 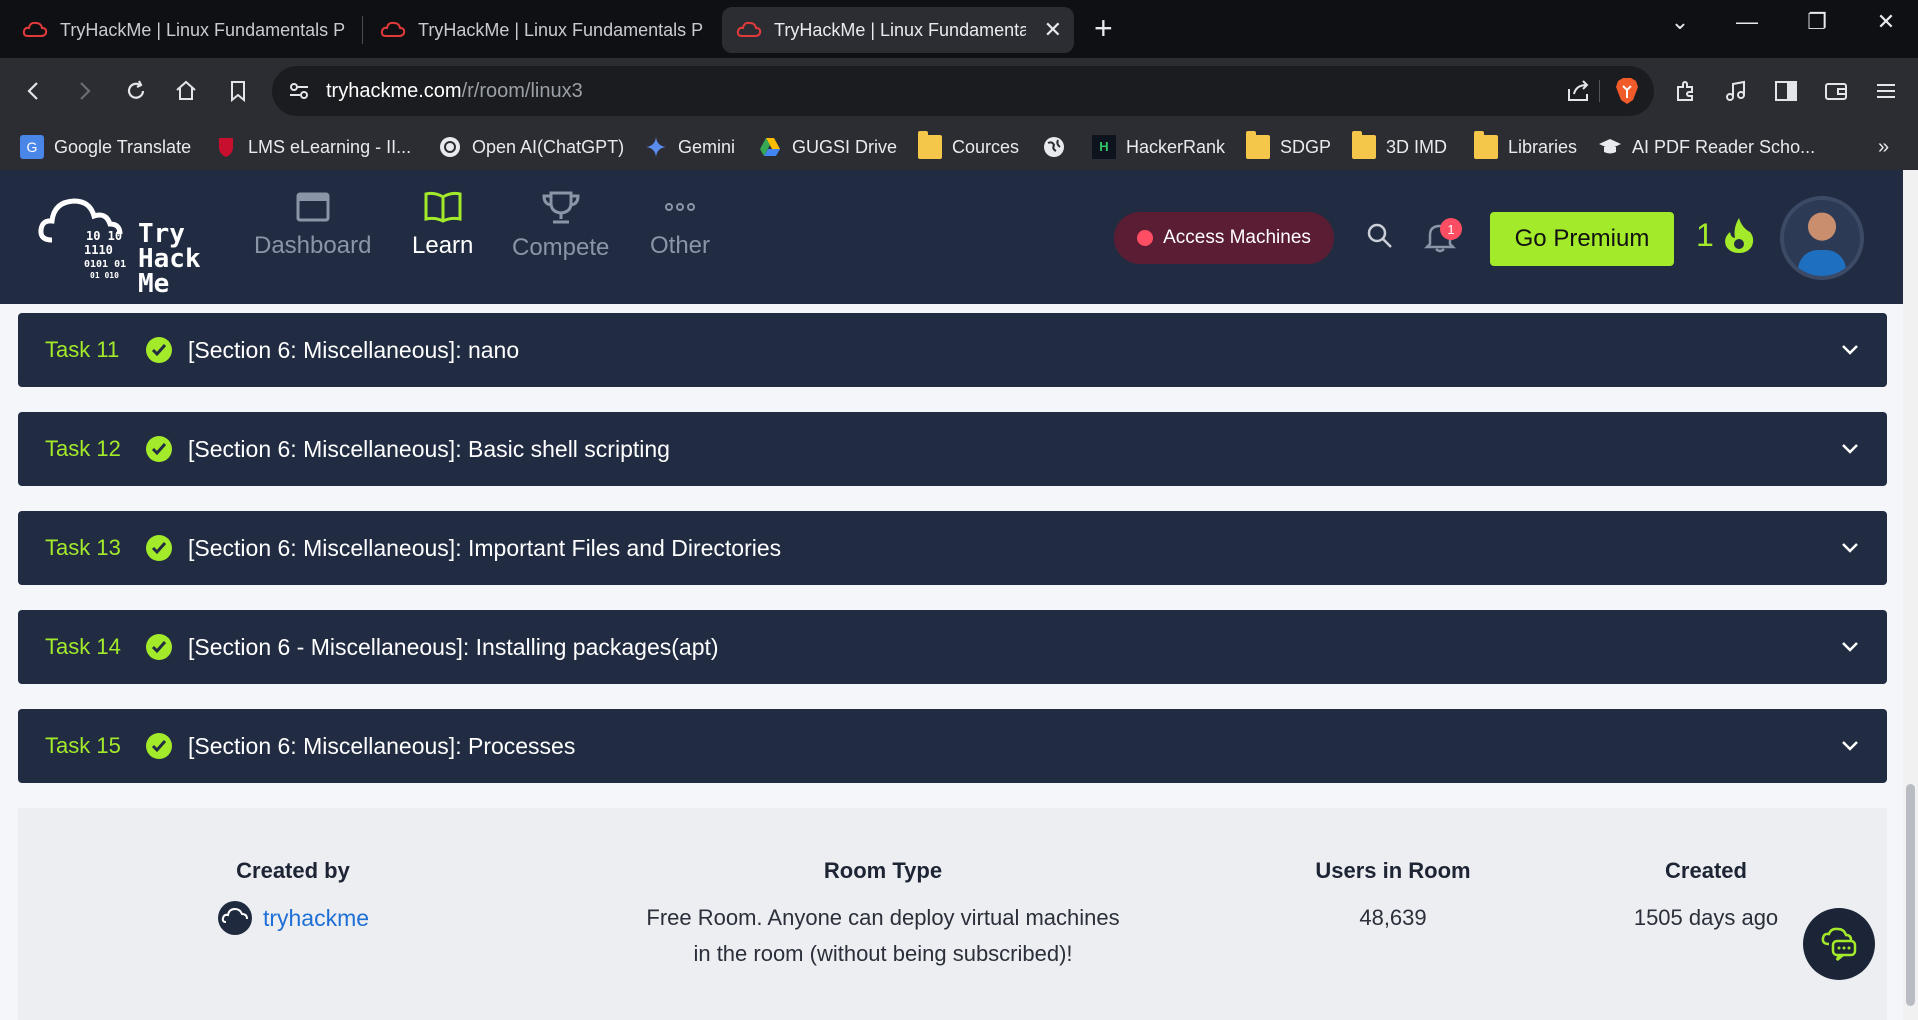 I want to click on chat-button, so click(x=1839, y=944).